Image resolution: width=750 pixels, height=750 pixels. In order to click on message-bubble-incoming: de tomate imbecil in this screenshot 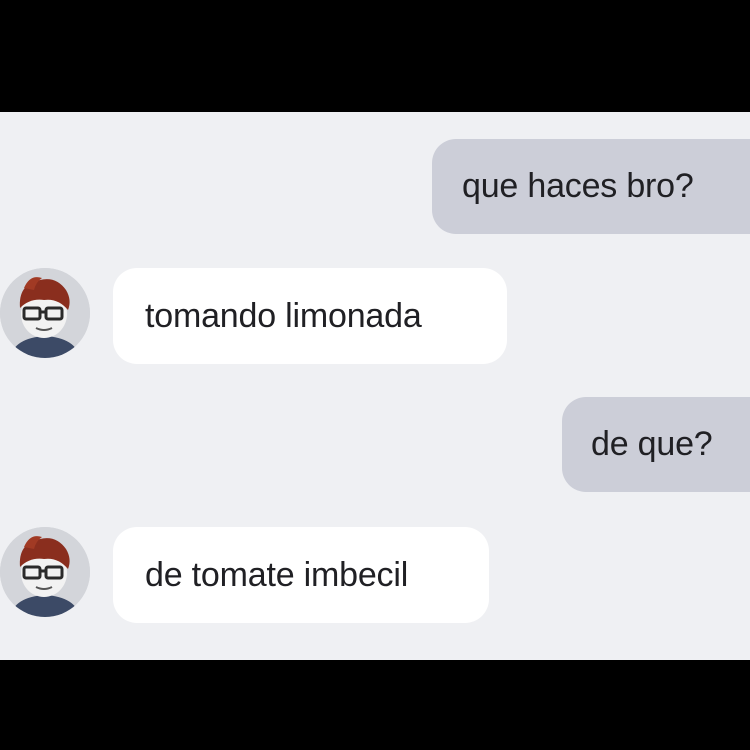, I will do `click(301, 575)`.